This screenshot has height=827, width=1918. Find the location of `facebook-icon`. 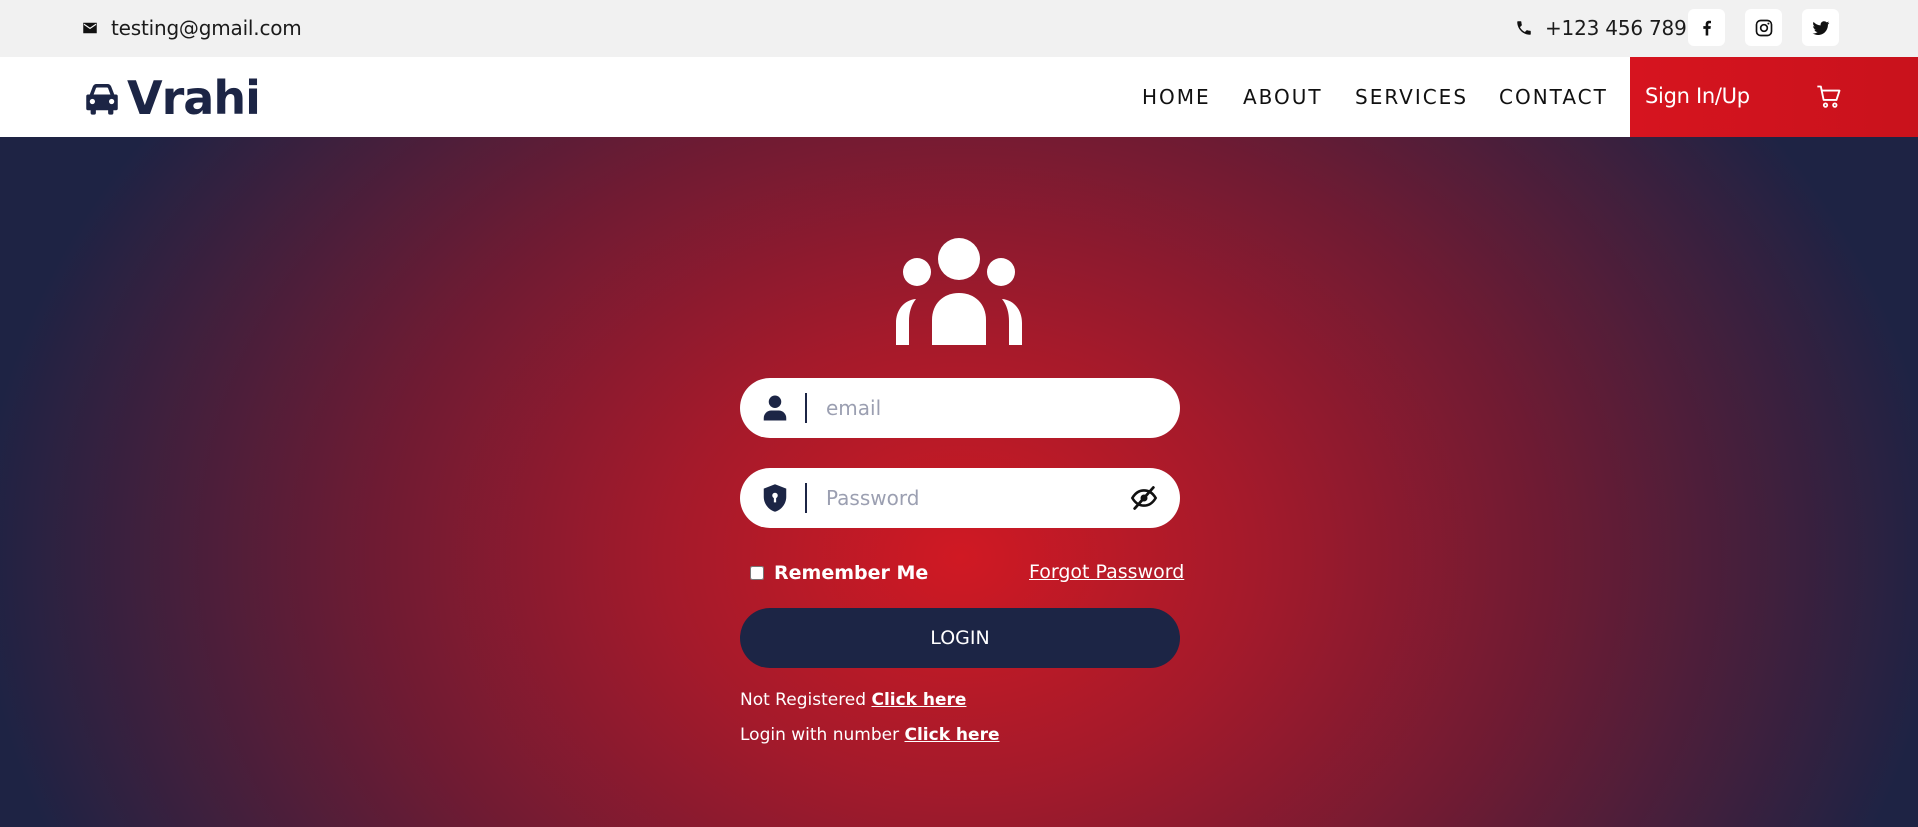

facebook-icon is located at coordinates (1706, 27).